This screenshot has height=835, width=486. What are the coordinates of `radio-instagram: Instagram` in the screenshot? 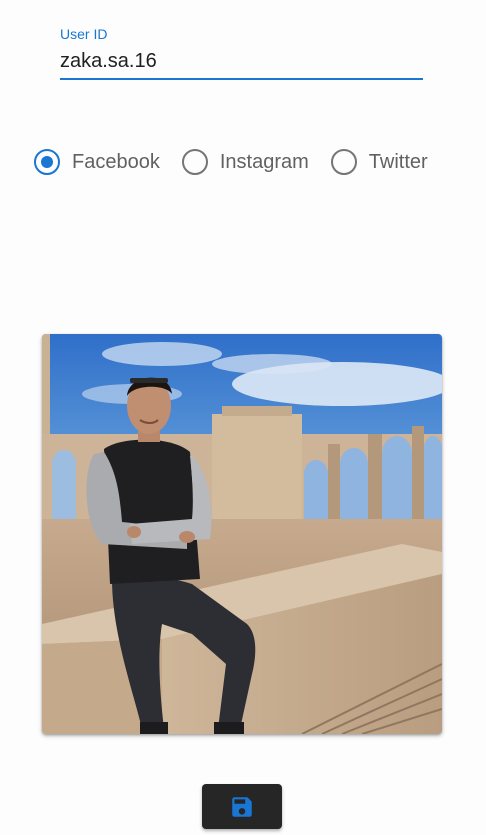 It's located at (245, 162).